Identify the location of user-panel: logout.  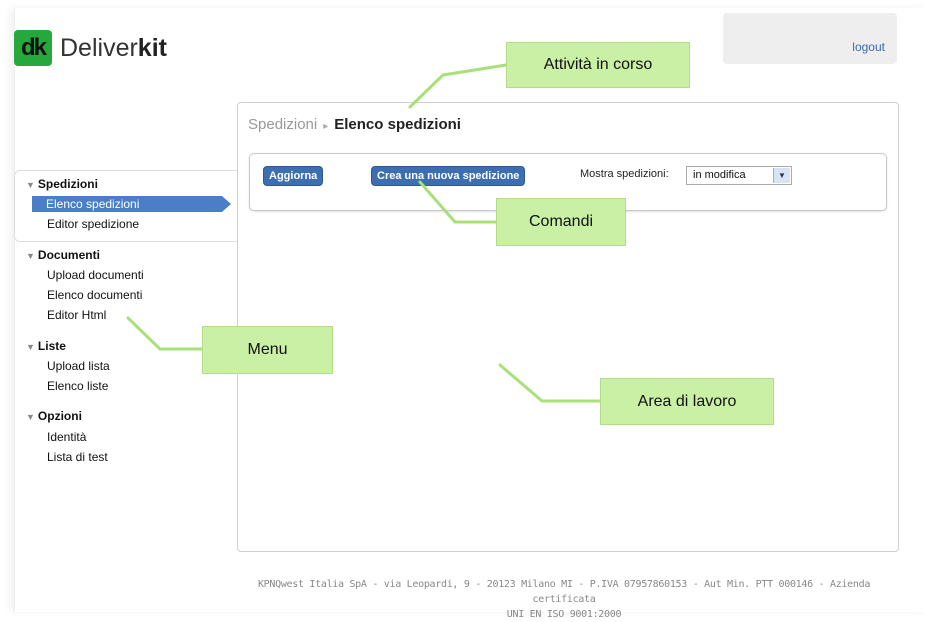
(810, 38).